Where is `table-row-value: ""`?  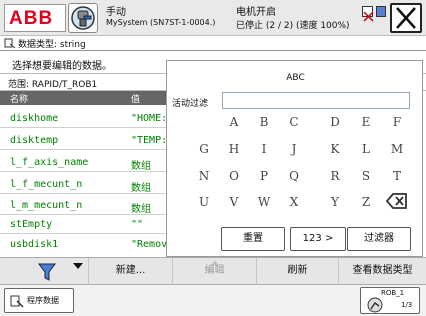 table-row-value: "" is located at coordinates (137, 224).